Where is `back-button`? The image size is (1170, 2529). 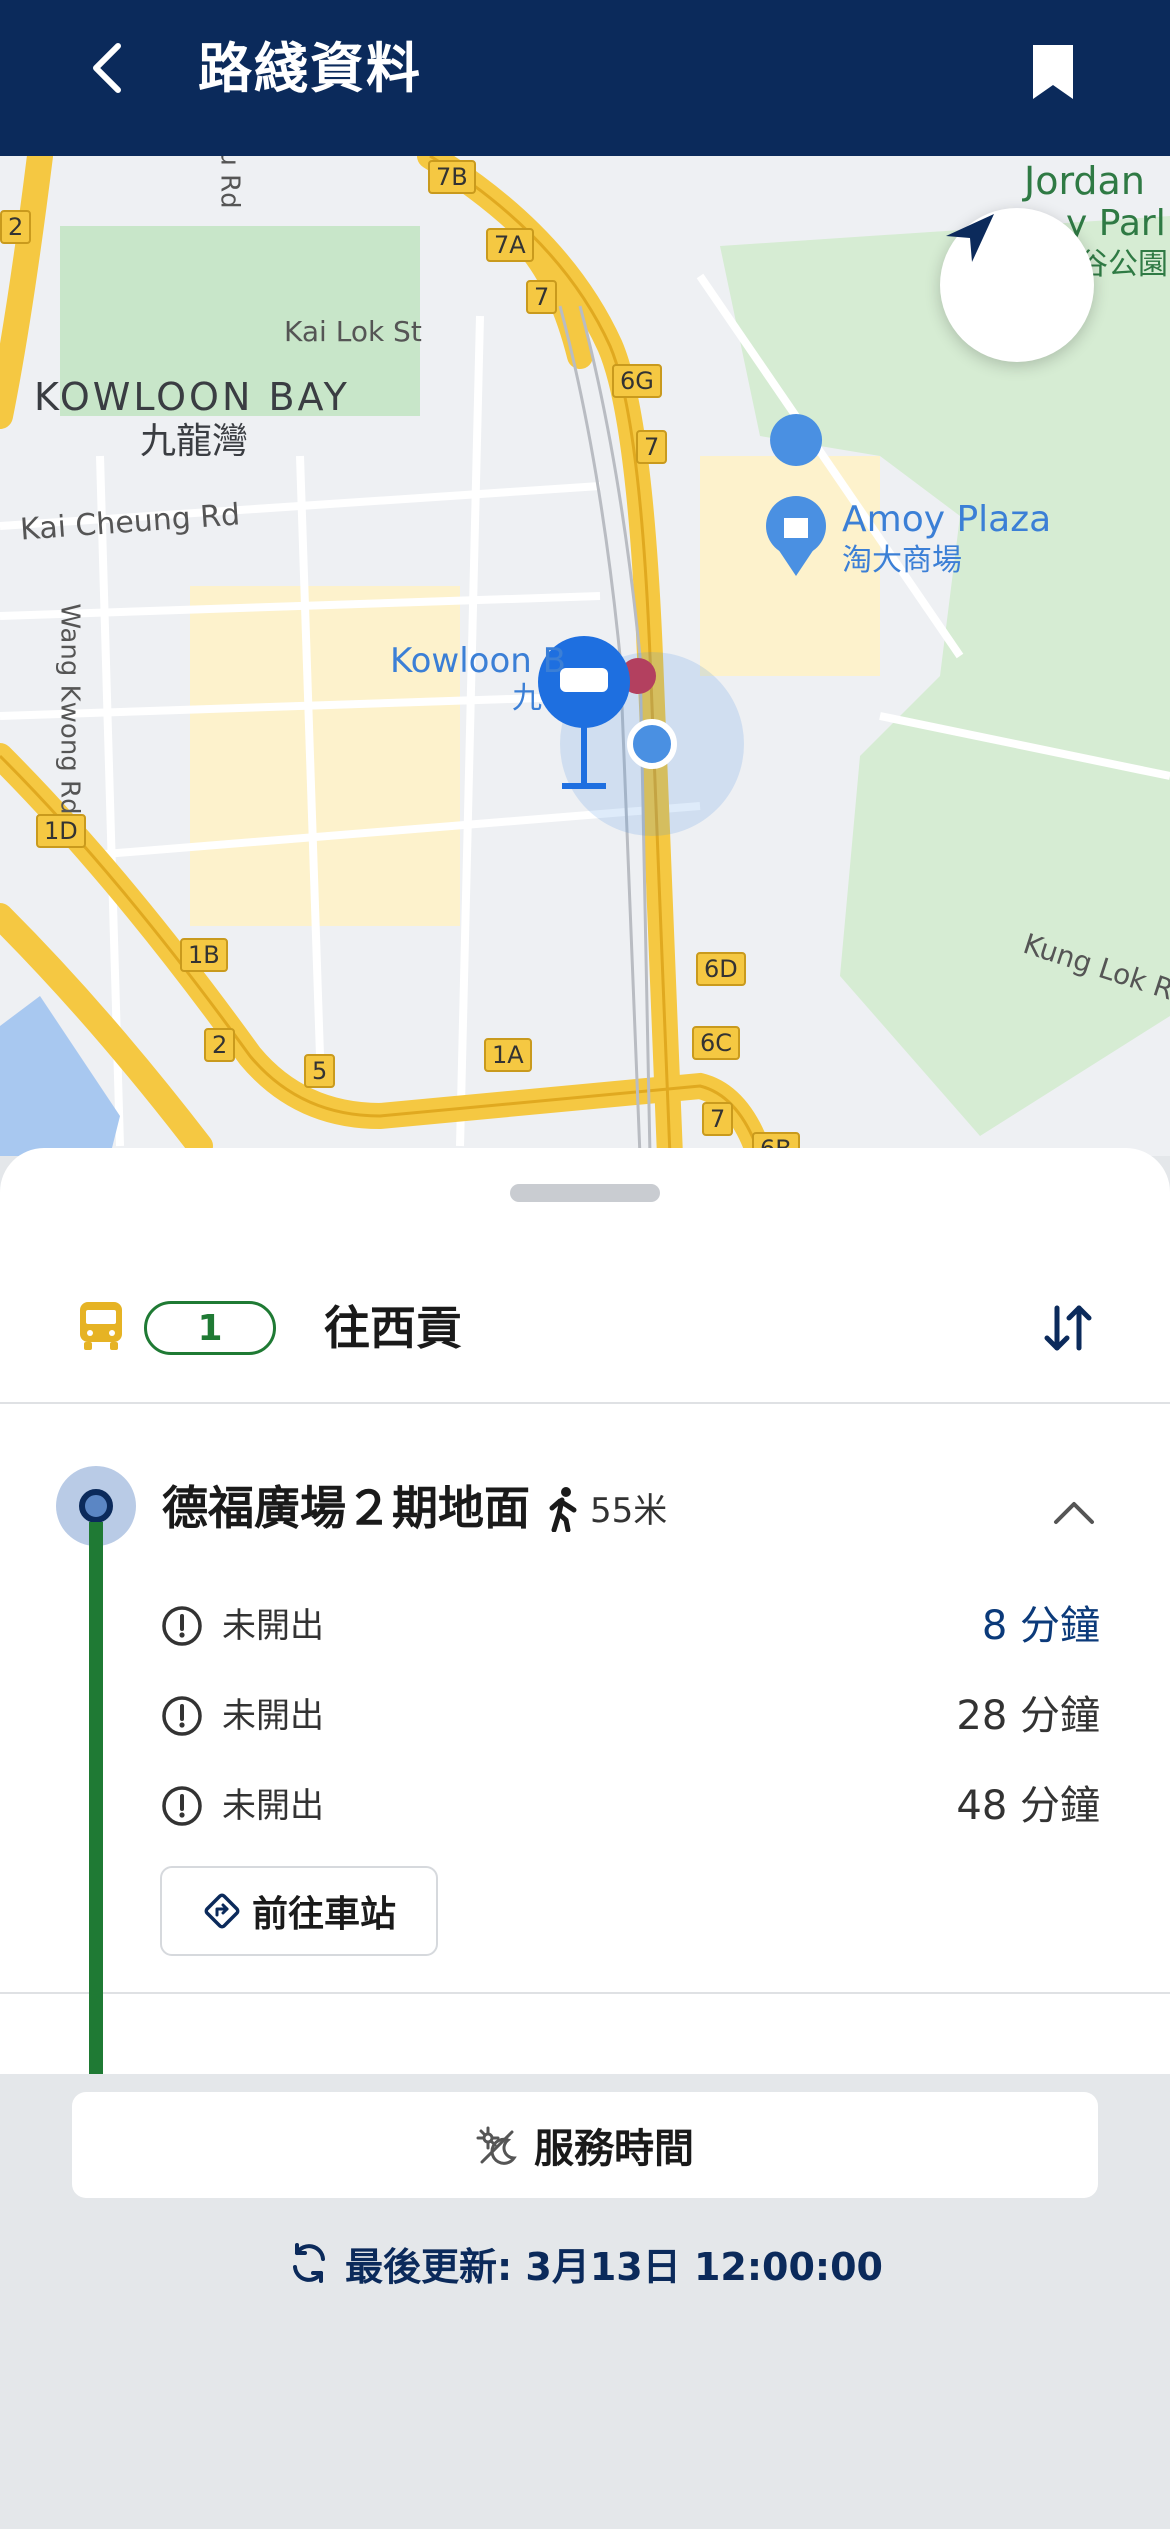
back-button is located at coordinates (108, 68).